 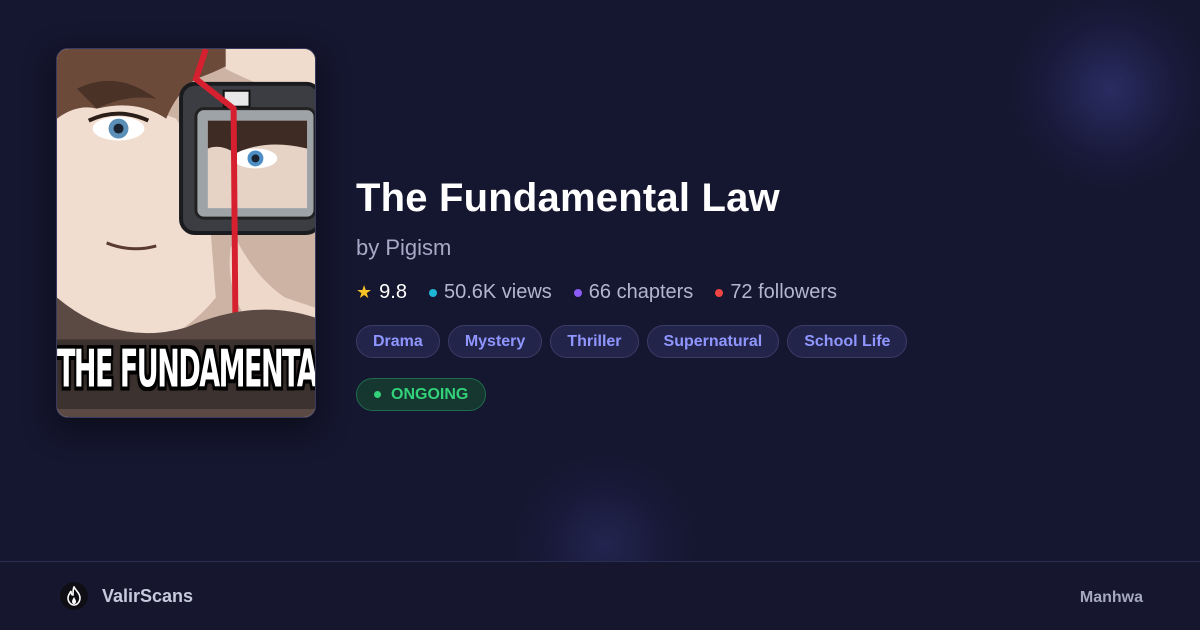 What do you see at coordinates (495, 341) in the screenshot?
I see `genre-tag-mystery: Mystery` at bounding box center [495, 341].